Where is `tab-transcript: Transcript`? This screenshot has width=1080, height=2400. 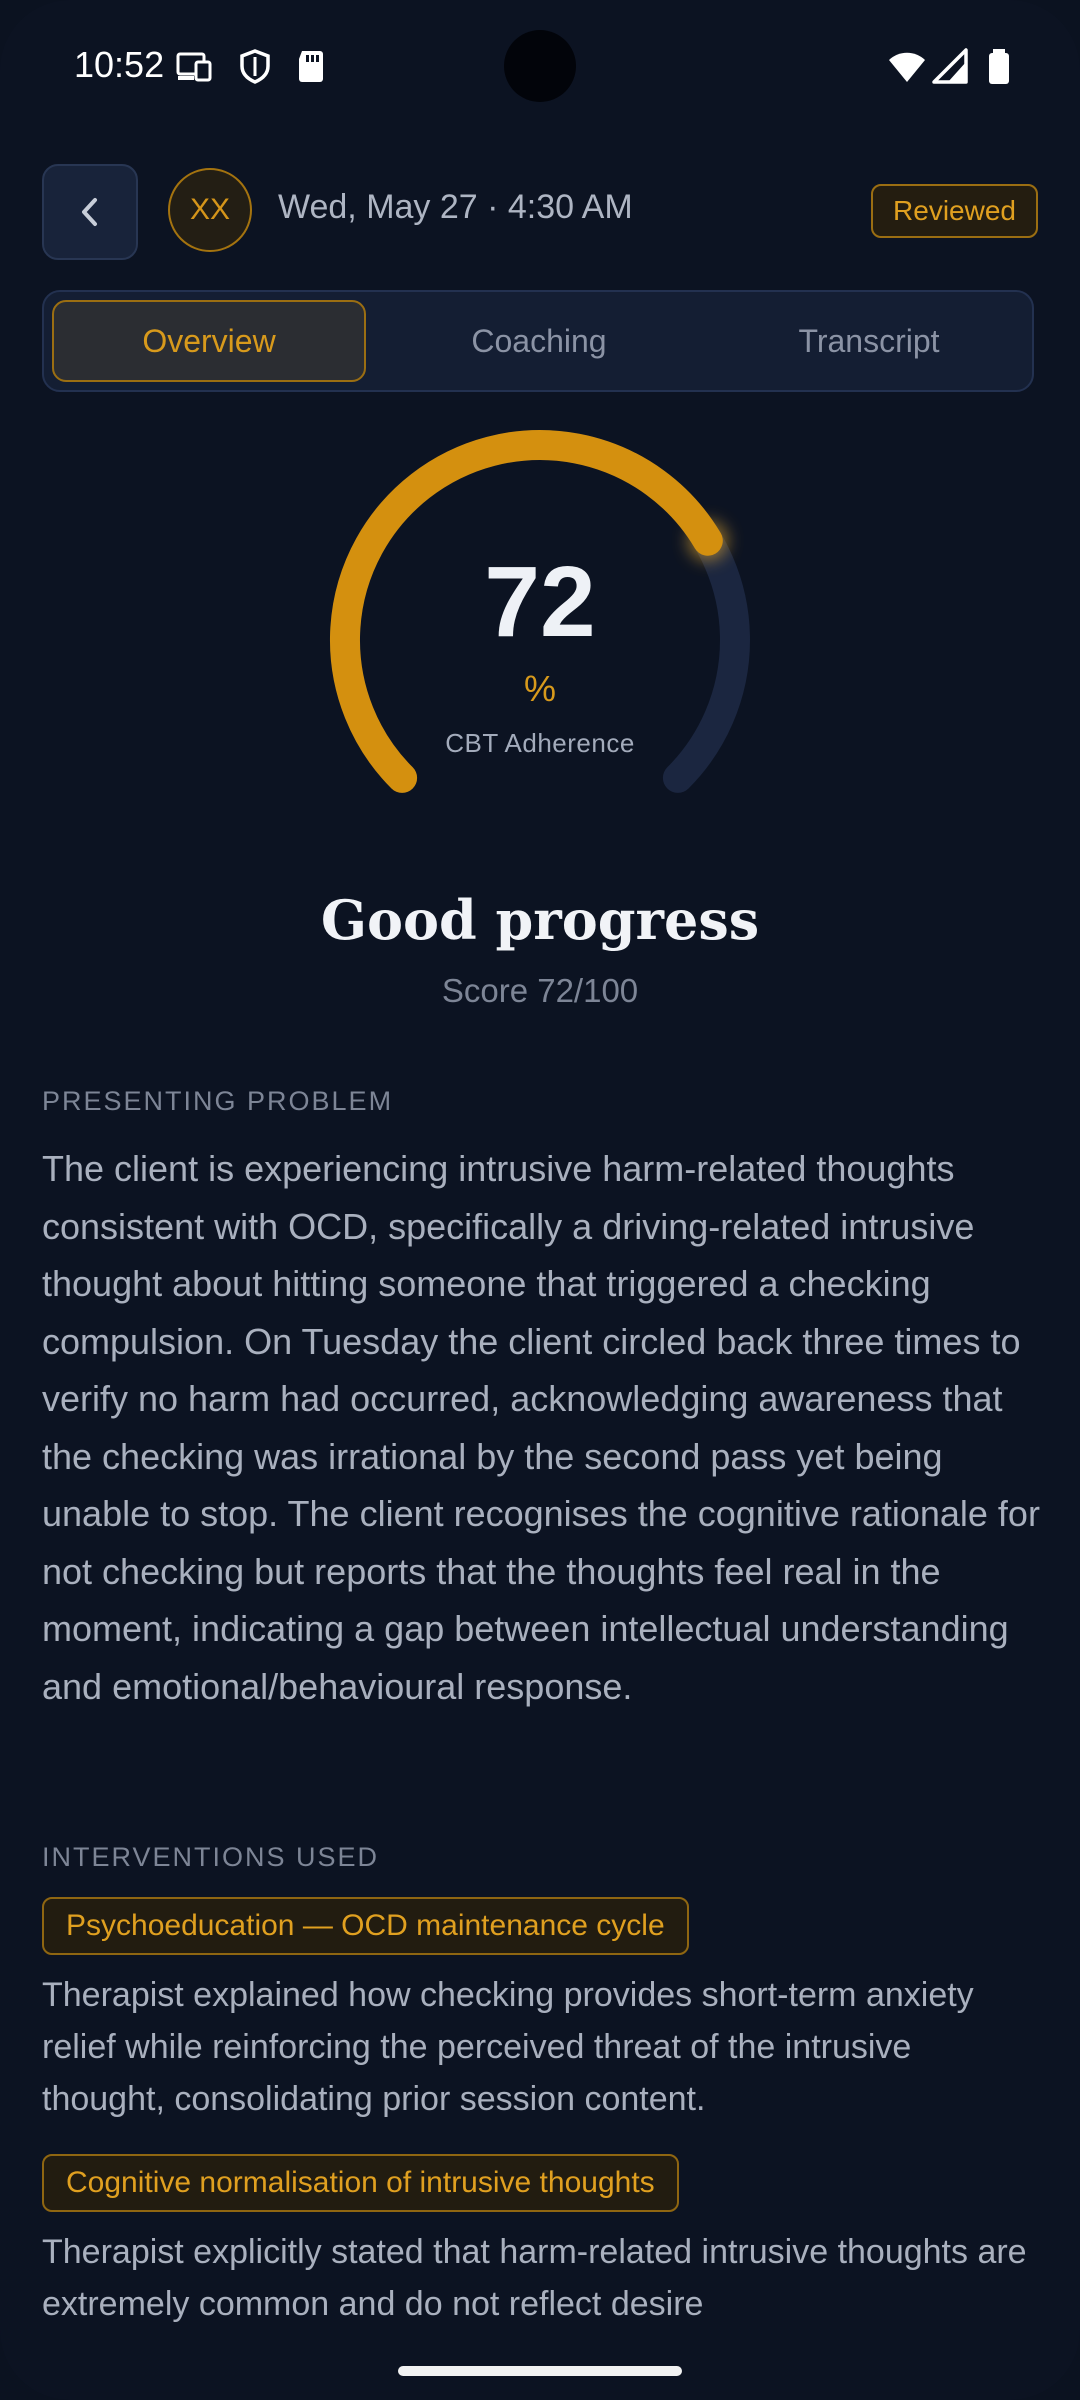
tab-transcript: Transcript is located at coordinates (869, 341).